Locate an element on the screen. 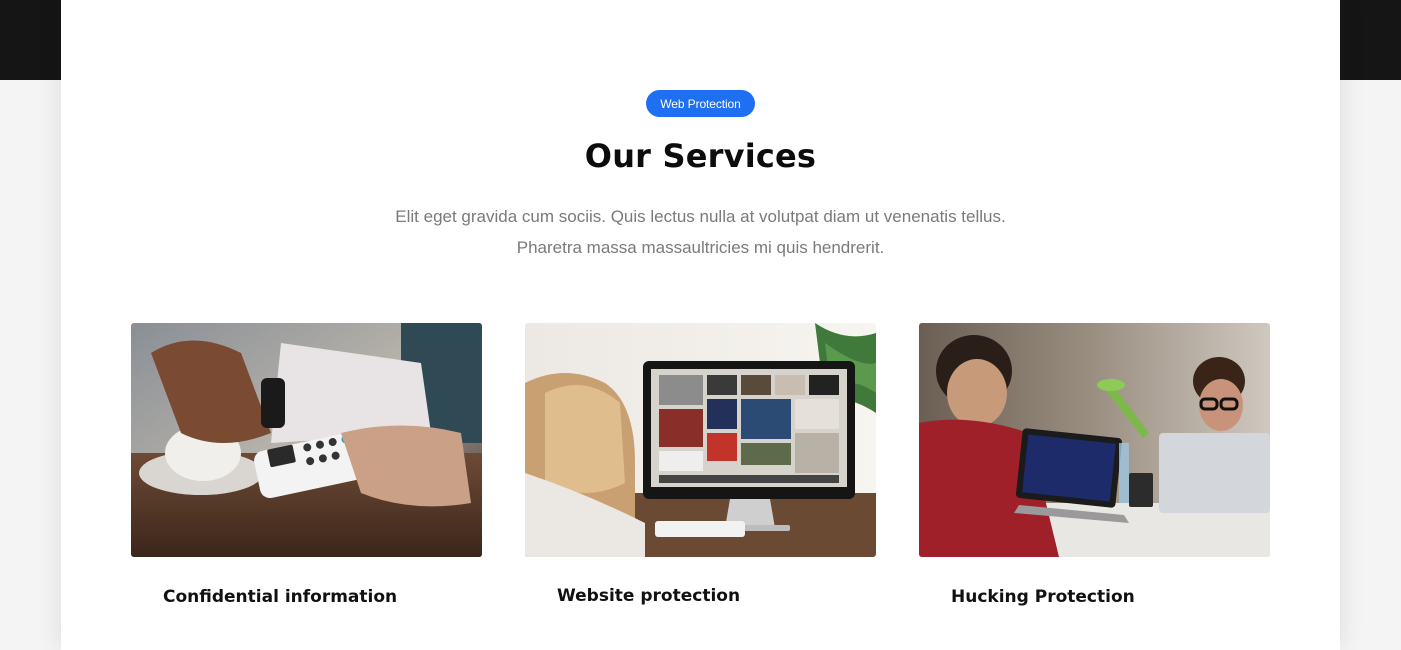 The image size is (1401, 650). section-title: Our Services is located at coordinates (700, 156).